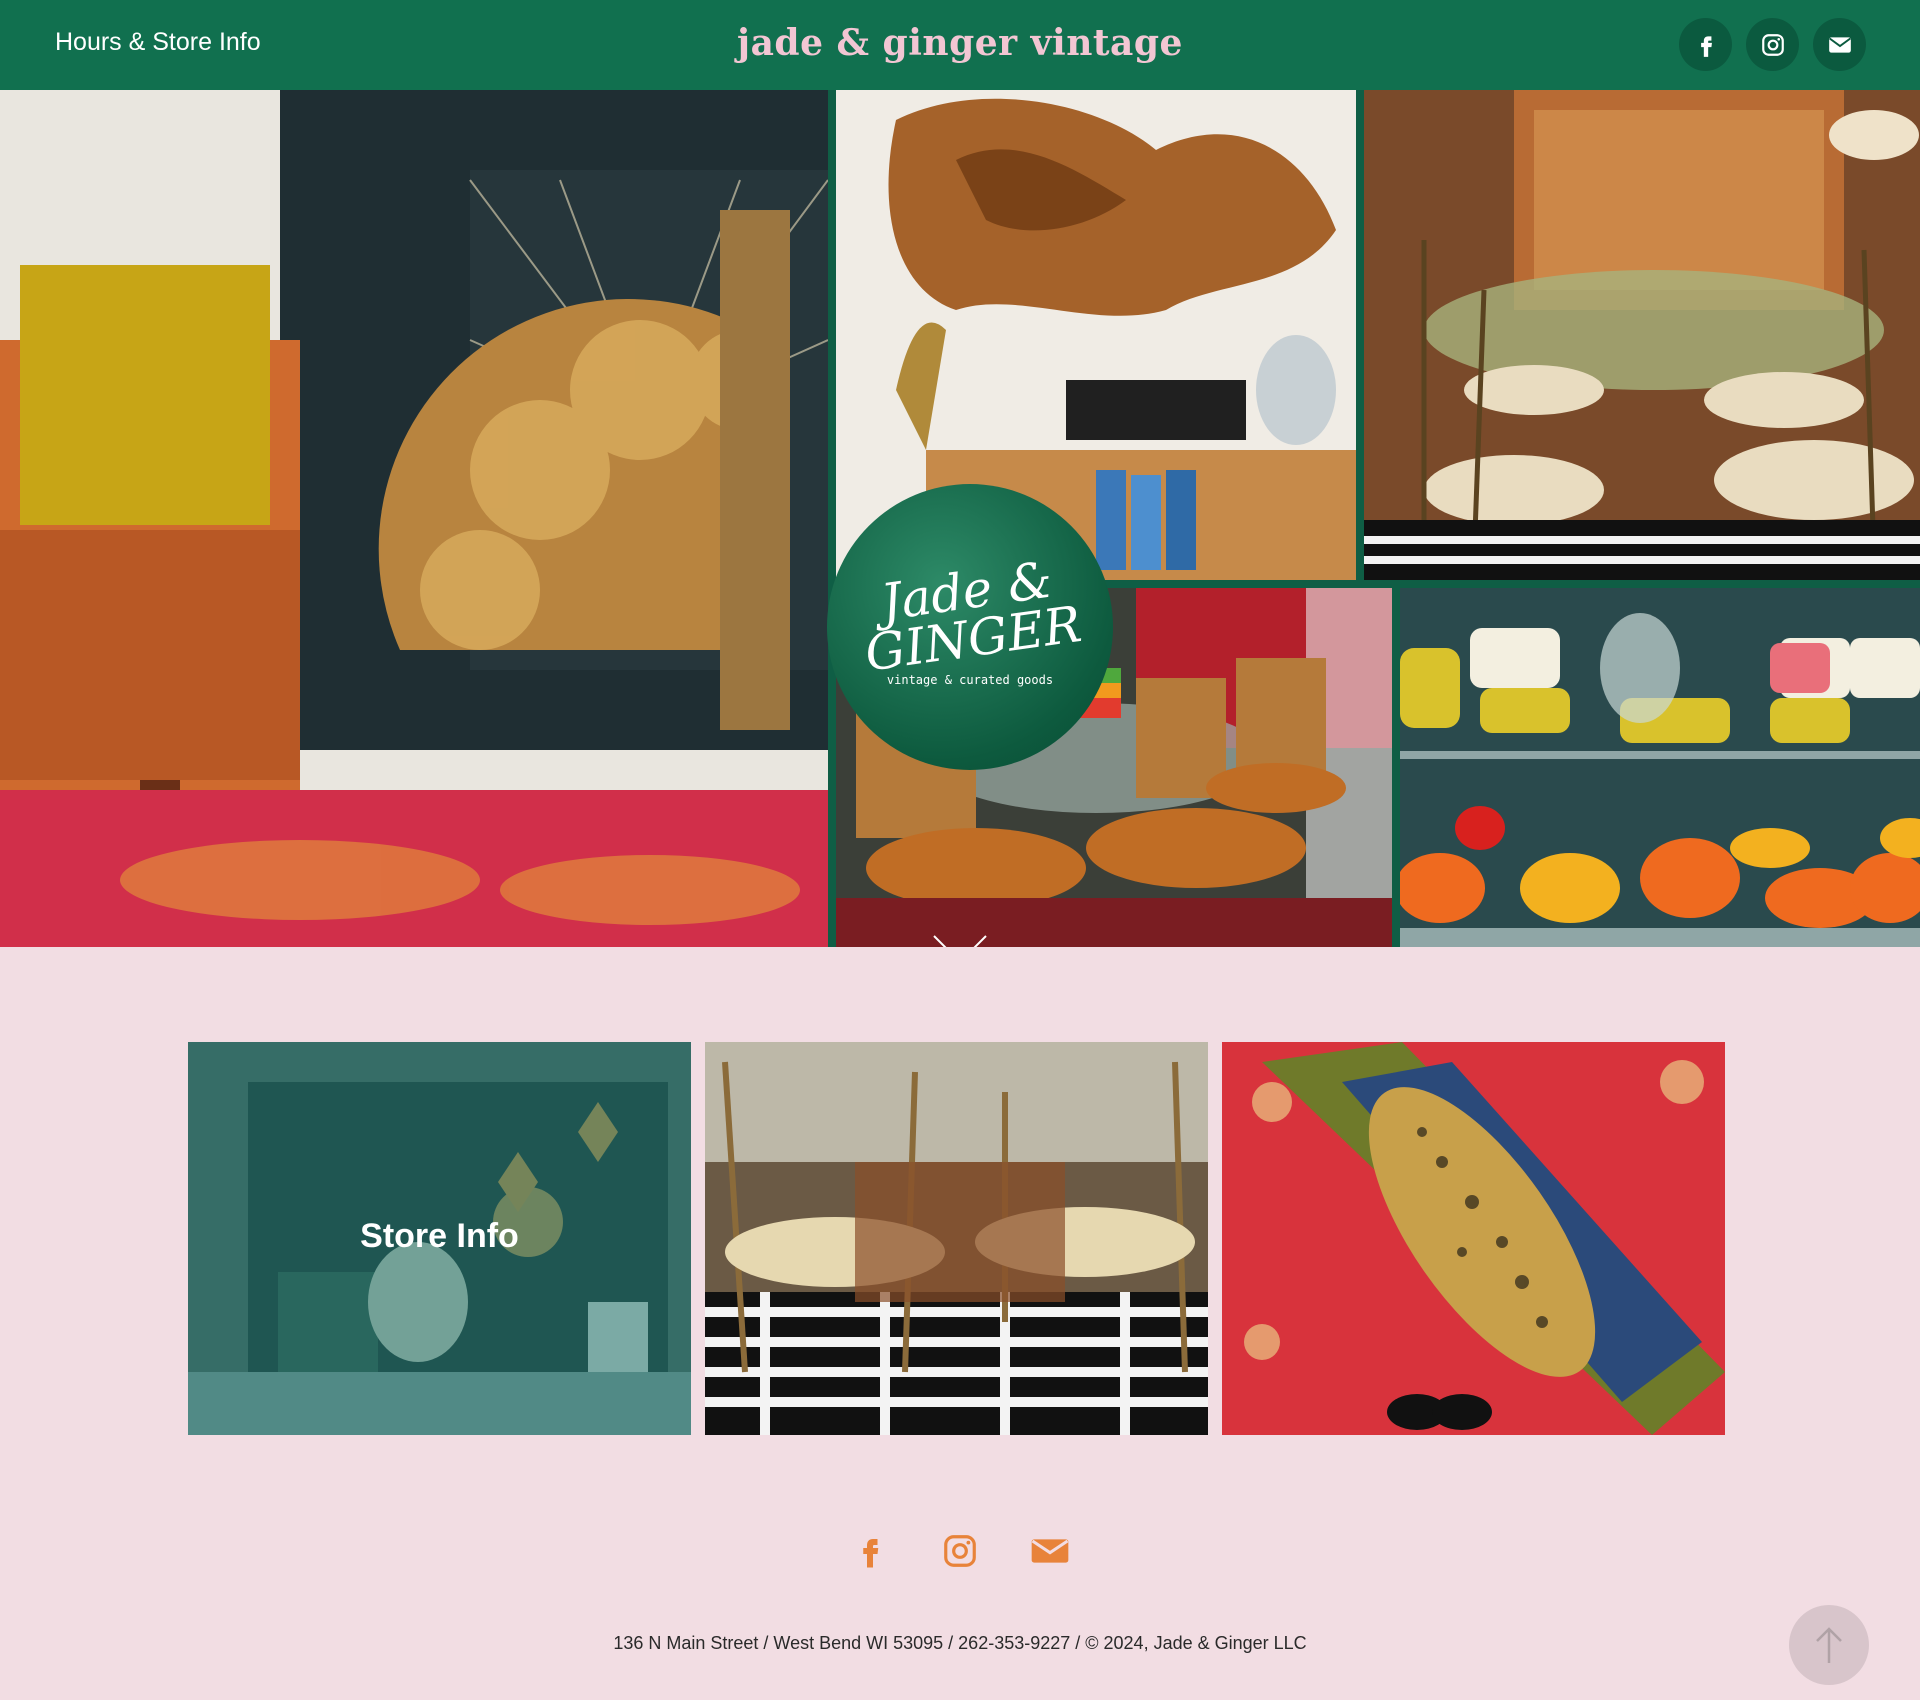  What do you see at coordinates (1660, 767) in the screenshot?
I see `hero-photo-pyrex-shelves` at bounding box center [1660, 767].